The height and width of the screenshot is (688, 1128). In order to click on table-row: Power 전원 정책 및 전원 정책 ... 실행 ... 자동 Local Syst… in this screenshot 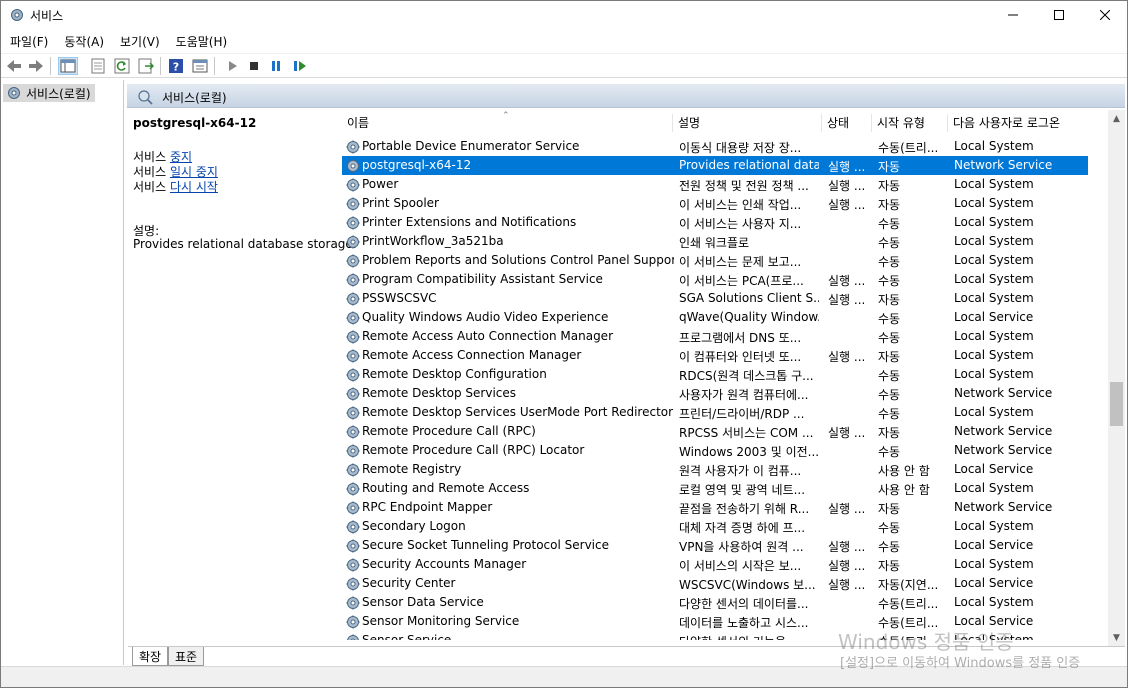, I will do `click(715, 184)`.